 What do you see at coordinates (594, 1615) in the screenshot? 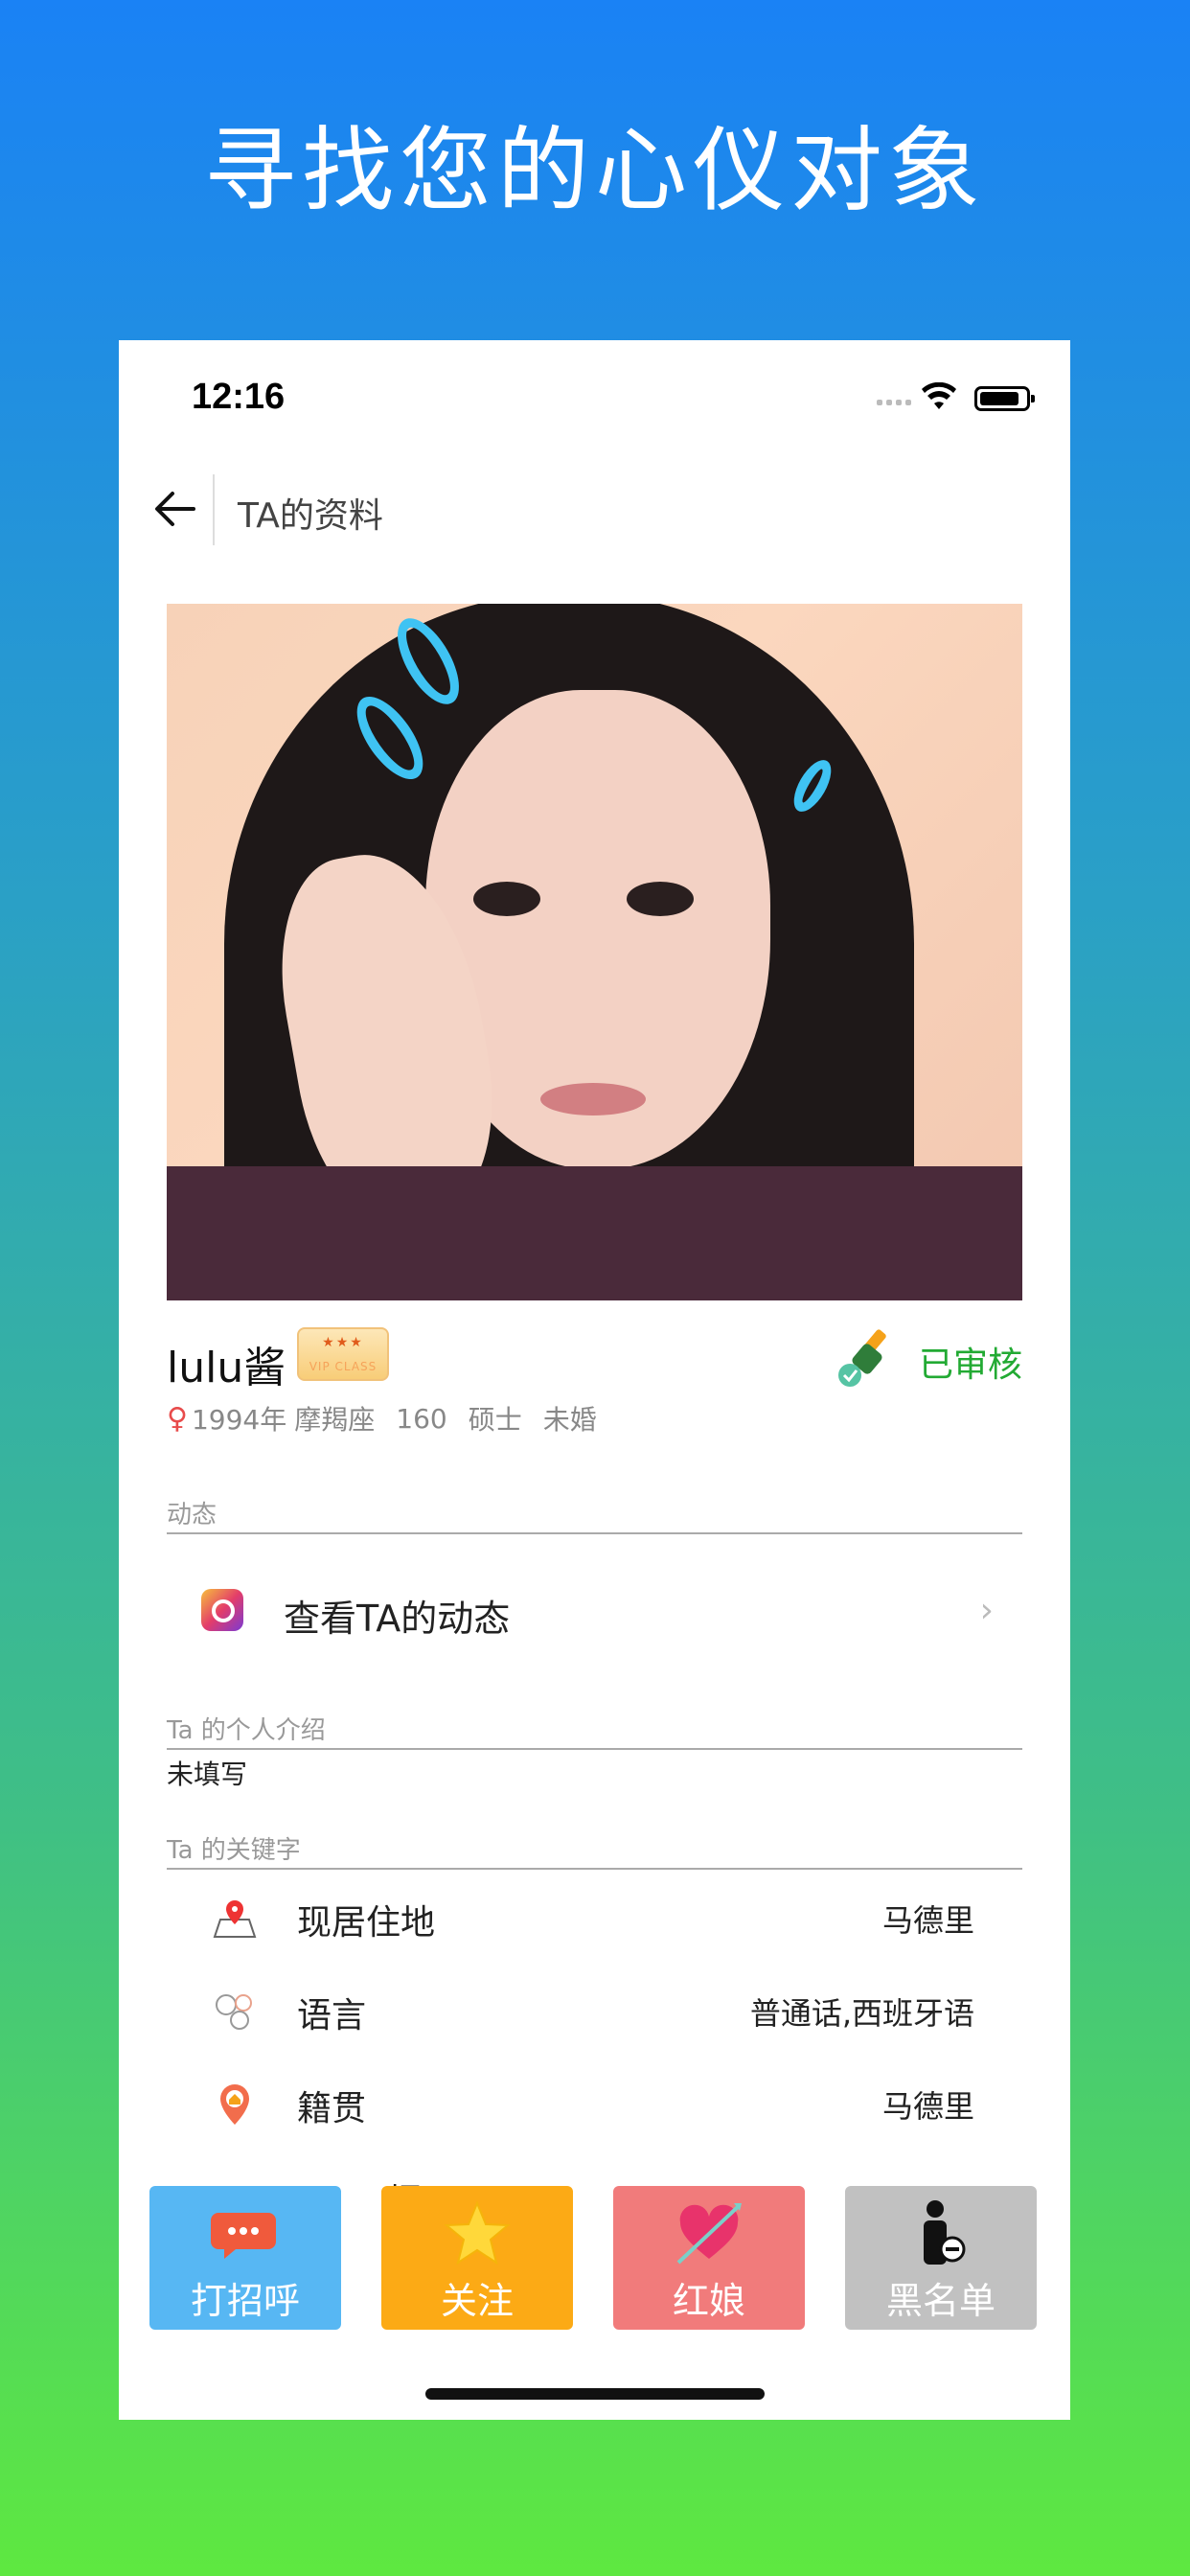
I see `moments-link: 查看TA的动态 ›` at bounding box center [594, 1615].